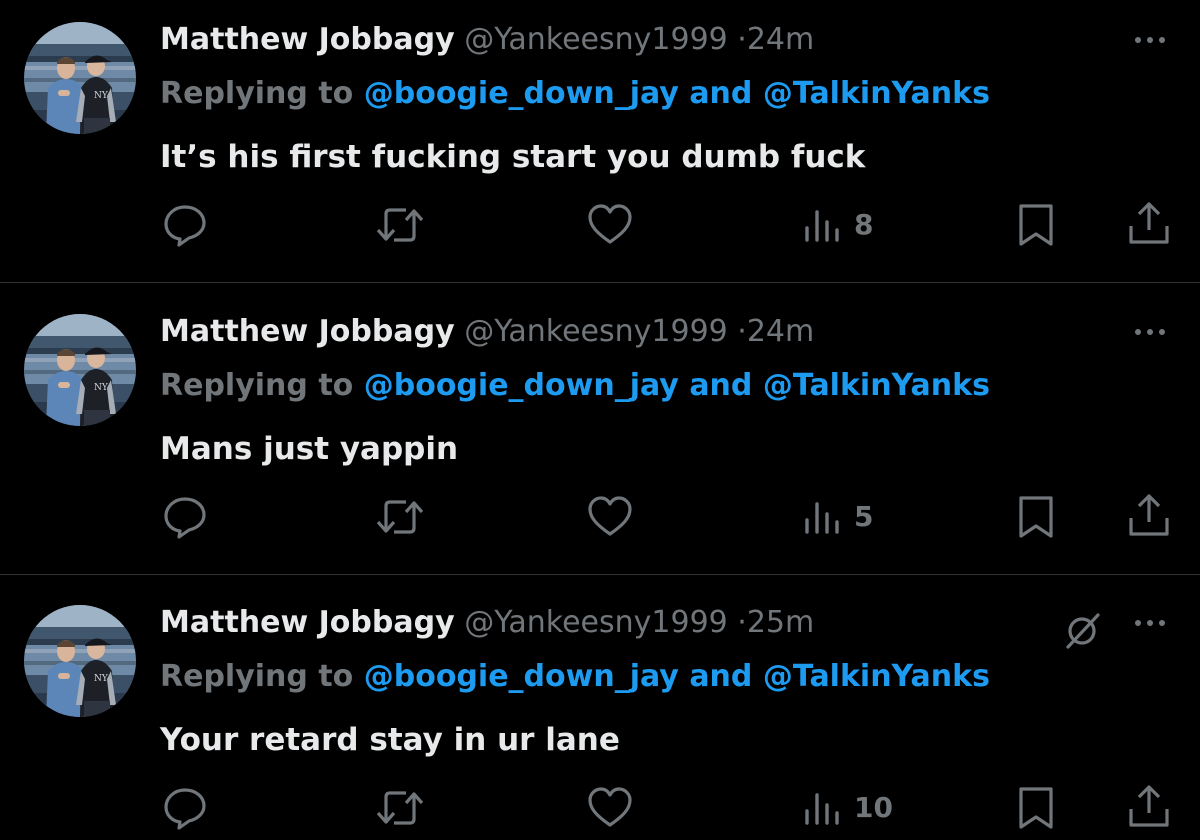 Image resolution: width=1200 pixels, height=840 pixels. I want to click on views-button: 8, so click(850, 225).